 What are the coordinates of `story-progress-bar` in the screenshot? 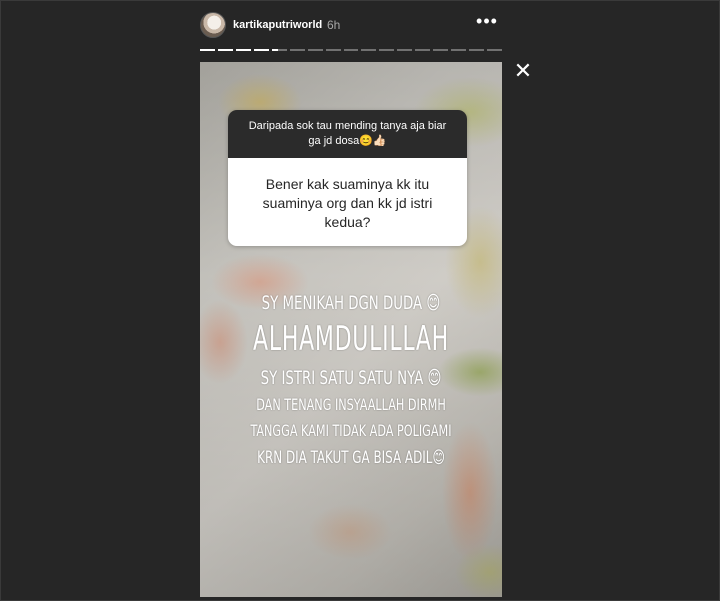 It's located at (351, 50).